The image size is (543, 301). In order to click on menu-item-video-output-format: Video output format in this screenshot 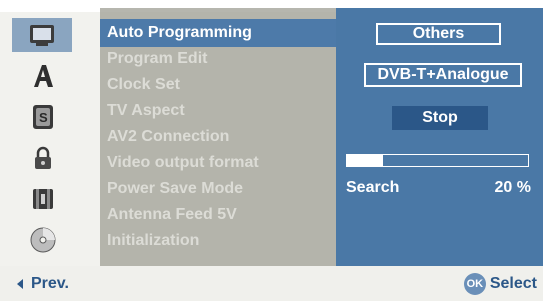, I will do `click(183, 163)`.